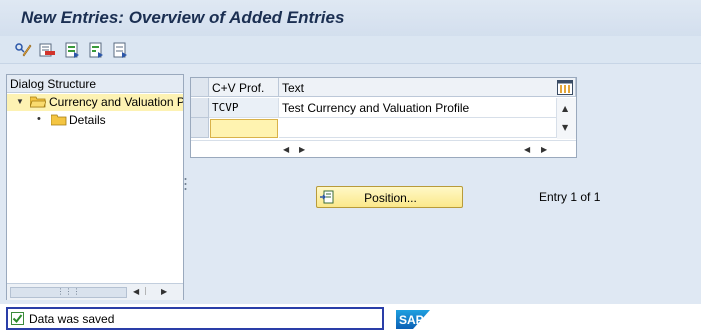 This screenshot has height=332, width=701. What do you see at coordinates (183, 17) in the screenshot?
I see `page-title: New Entries: Overview of Added Entries` at bounding box center [183, 17].